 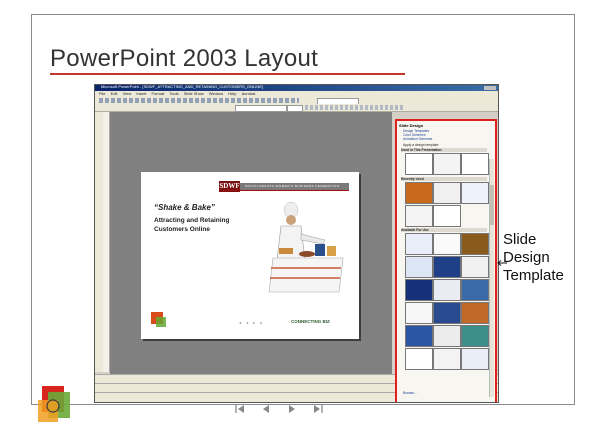 What do you see at coordinates (114, 93) in the screenshot?
I see `menu-edit: Edit` at bounding box center [114, 93].